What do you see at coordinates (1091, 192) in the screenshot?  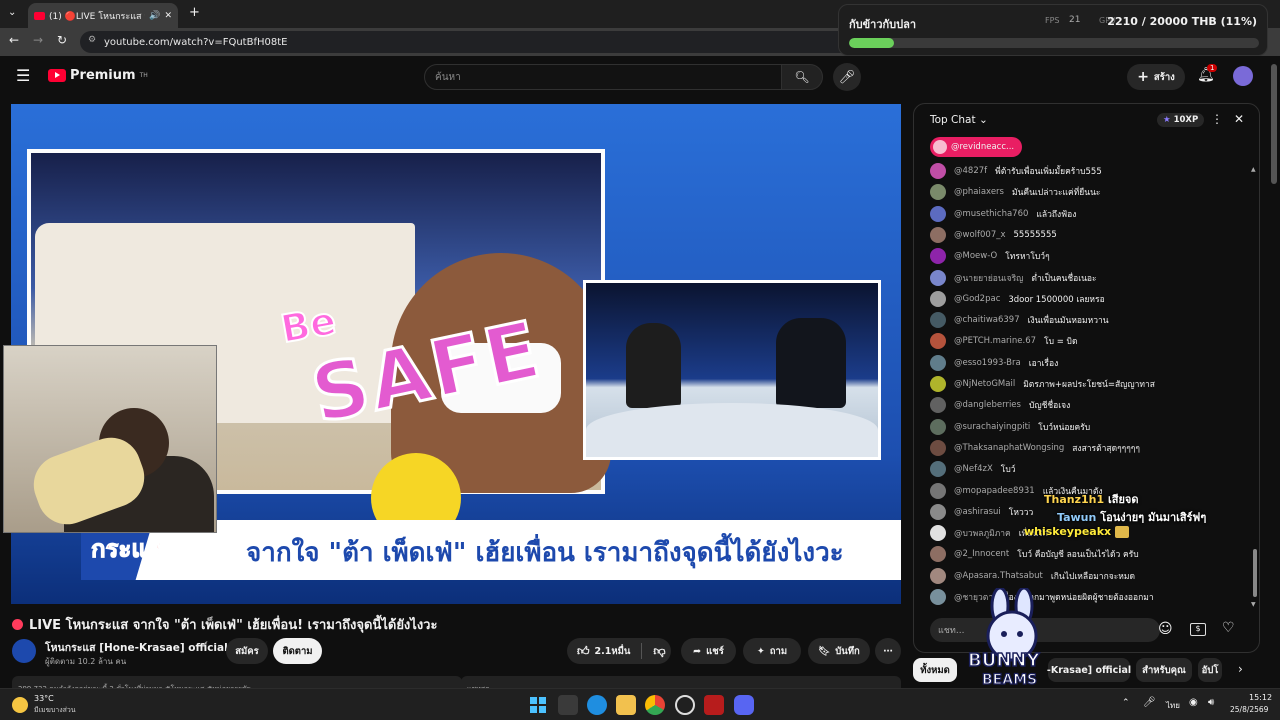 I see `chat-message: @phaiaxers มันคืนเปล่าวะแค่ที่ยืนนะ` at bounding box center [1091, 192].